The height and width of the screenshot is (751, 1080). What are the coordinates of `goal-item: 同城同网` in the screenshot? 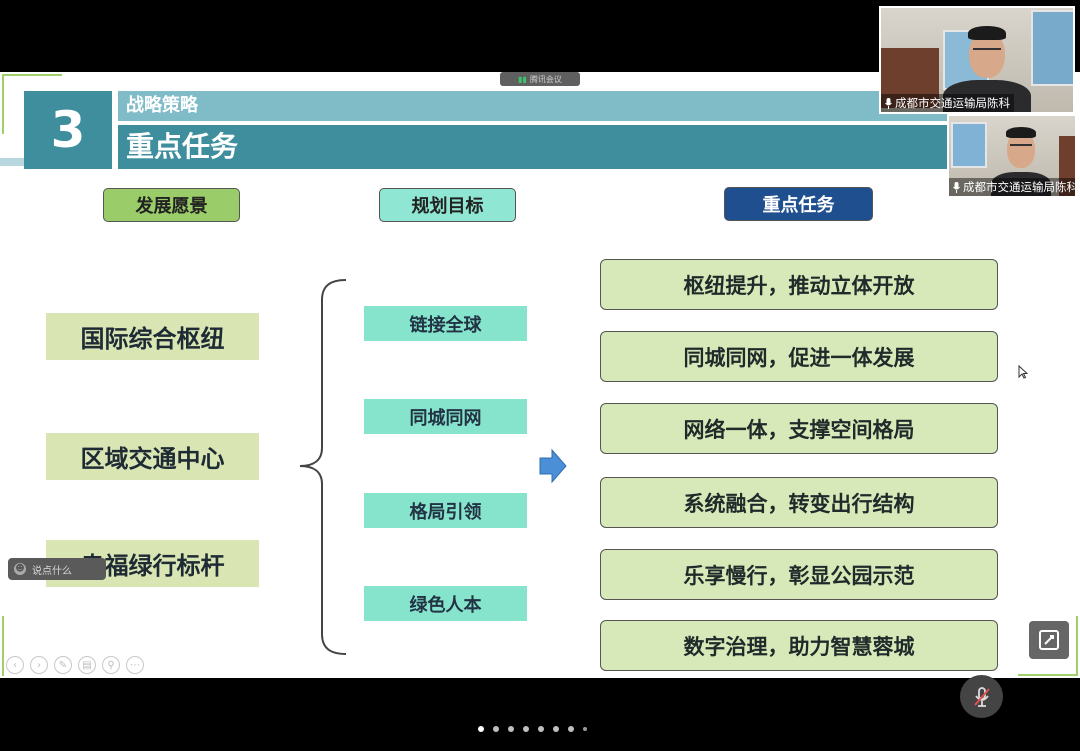 It's located at (445, 416).